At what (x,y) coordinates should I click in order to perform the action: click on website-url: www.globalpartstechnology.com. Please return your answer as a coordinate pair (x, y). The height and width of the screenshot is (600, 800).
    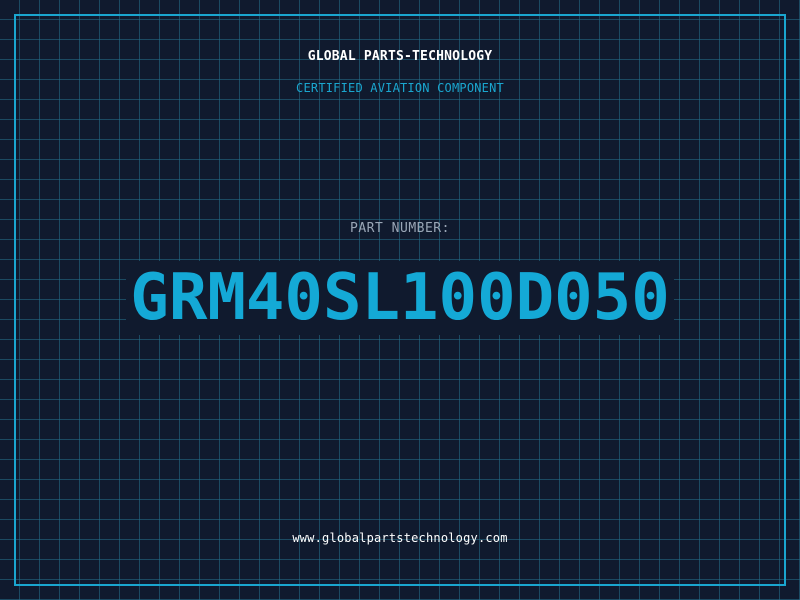
    Looking at the image, I should click on (400, 538).